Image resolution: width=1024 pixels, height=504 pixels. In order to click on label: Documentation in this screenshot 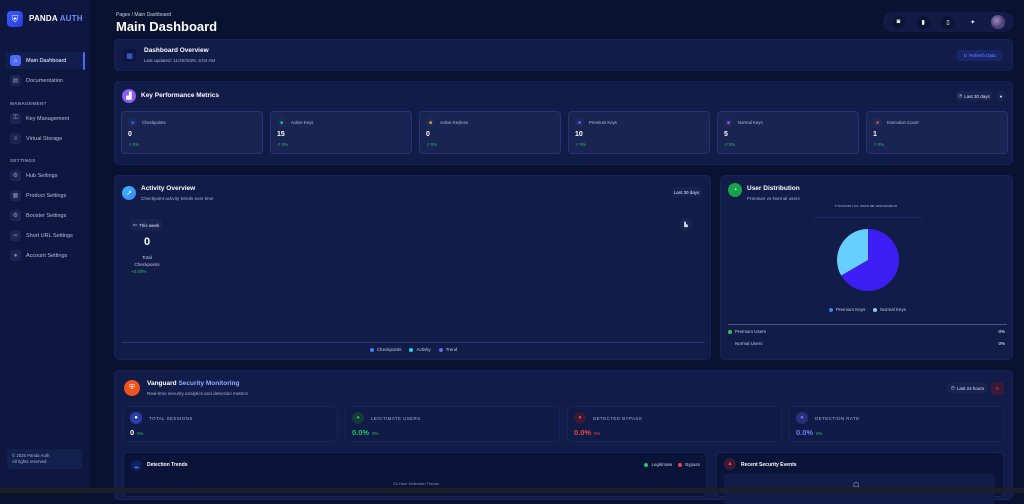, I will do `click(44, 80)`.